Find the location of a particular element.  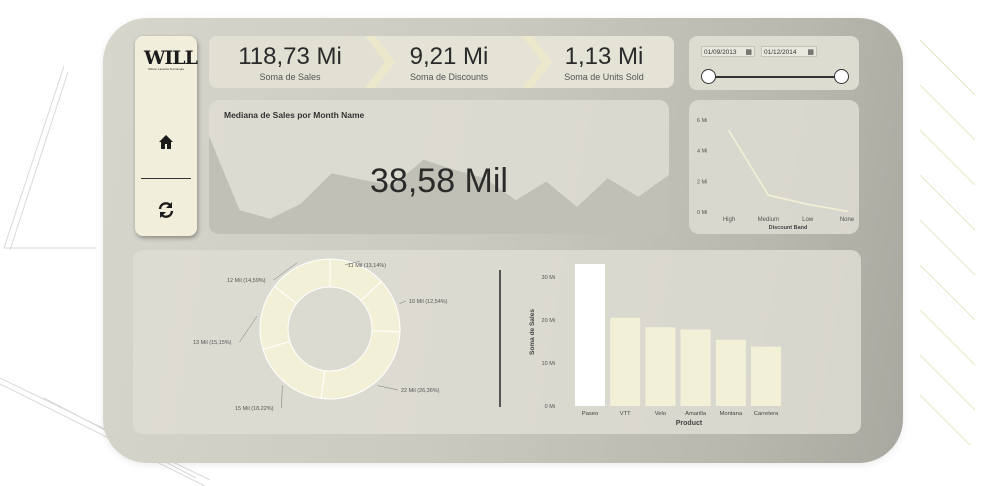

end-date-input: 01/12/2014 ▦ is located at coordinates (789, 51).